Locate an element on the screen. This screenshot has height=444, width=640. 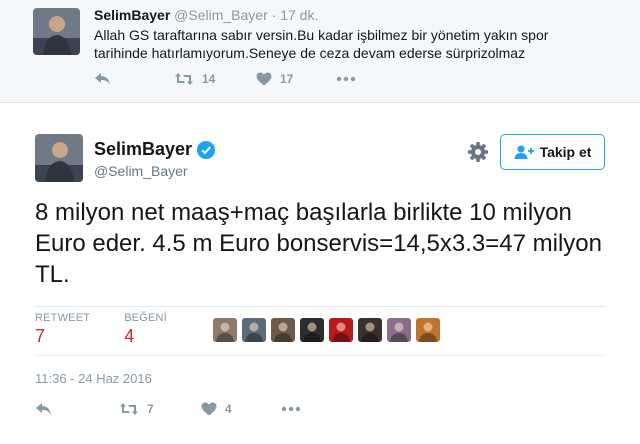
like-button: 4 is located at coordinates (216, 409).